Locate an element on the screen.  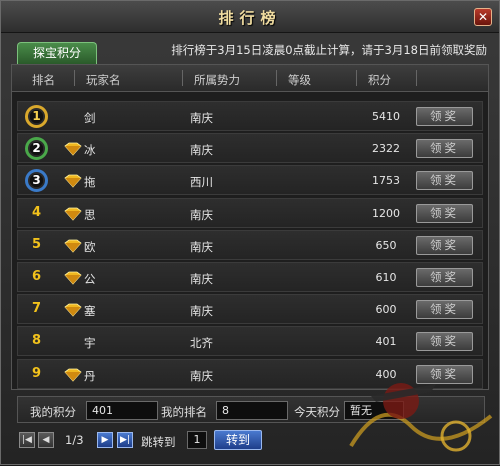
table-row: 9 丹 南庆 400 领奖 is located at coordinates (250, 373).